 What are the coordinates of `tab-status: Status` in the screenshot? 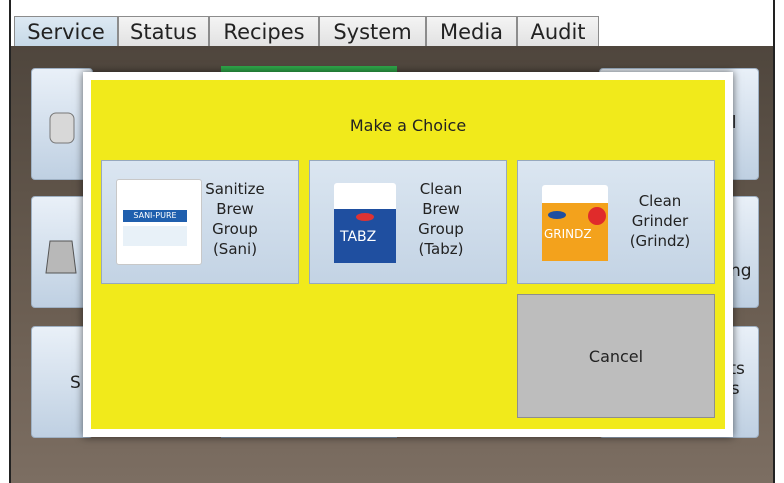 It's located at (163, 31).